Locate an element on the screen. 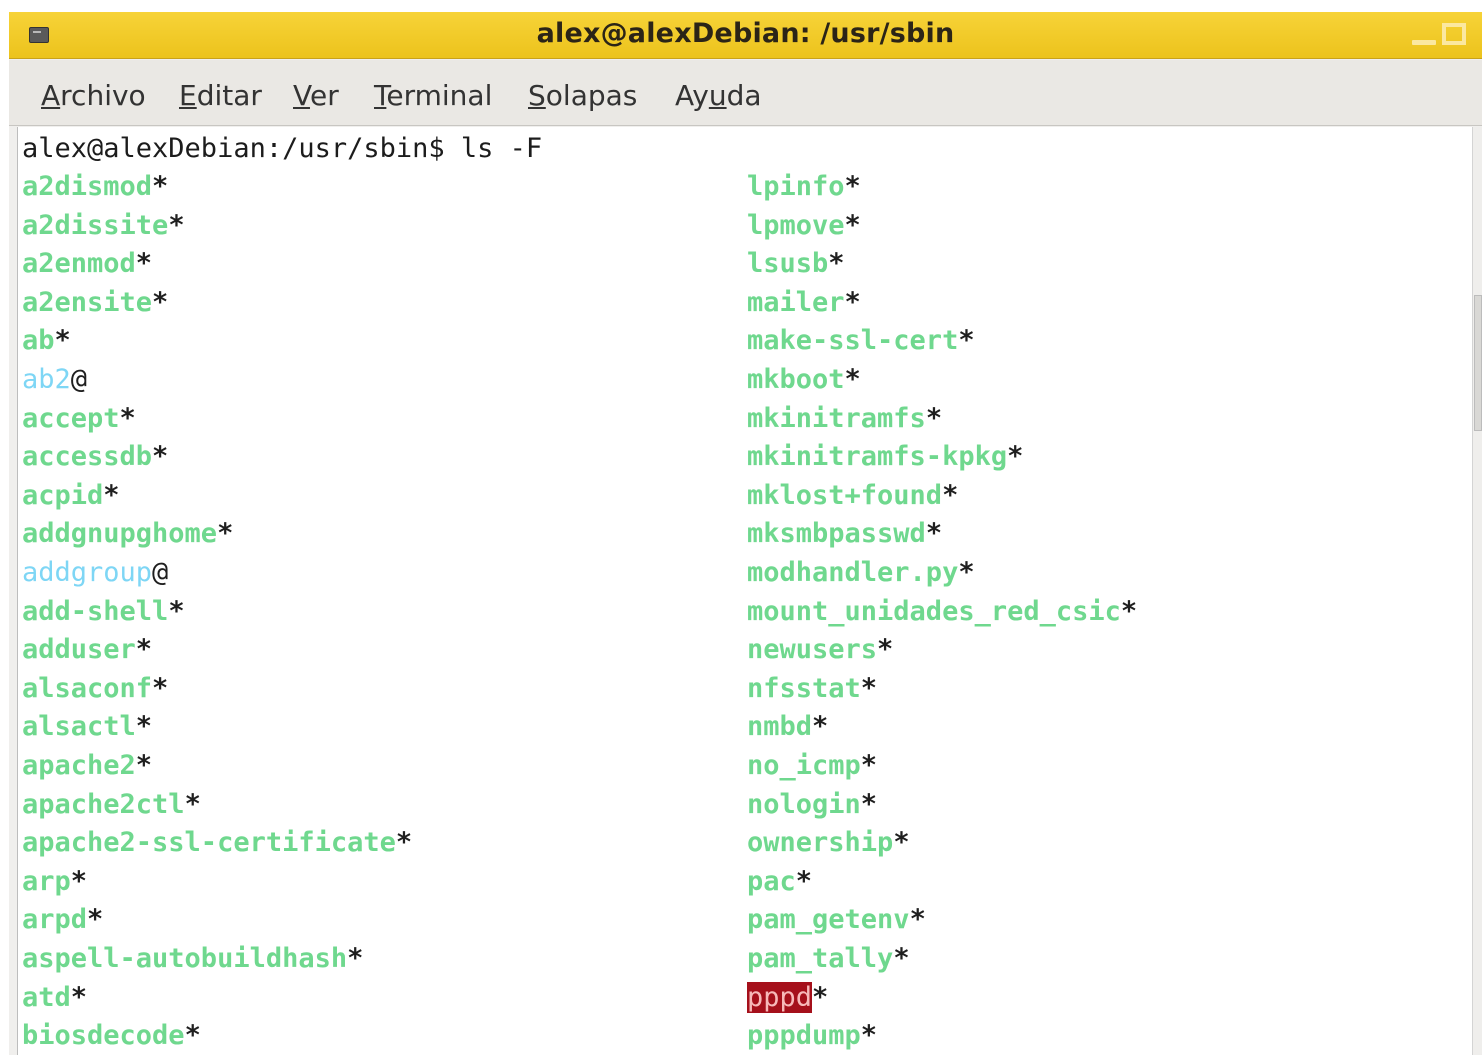 Image resolution: width=1482 pixels, height=1055 pixels. file-entry: no_icmp* is located at coordinates (812, 766).